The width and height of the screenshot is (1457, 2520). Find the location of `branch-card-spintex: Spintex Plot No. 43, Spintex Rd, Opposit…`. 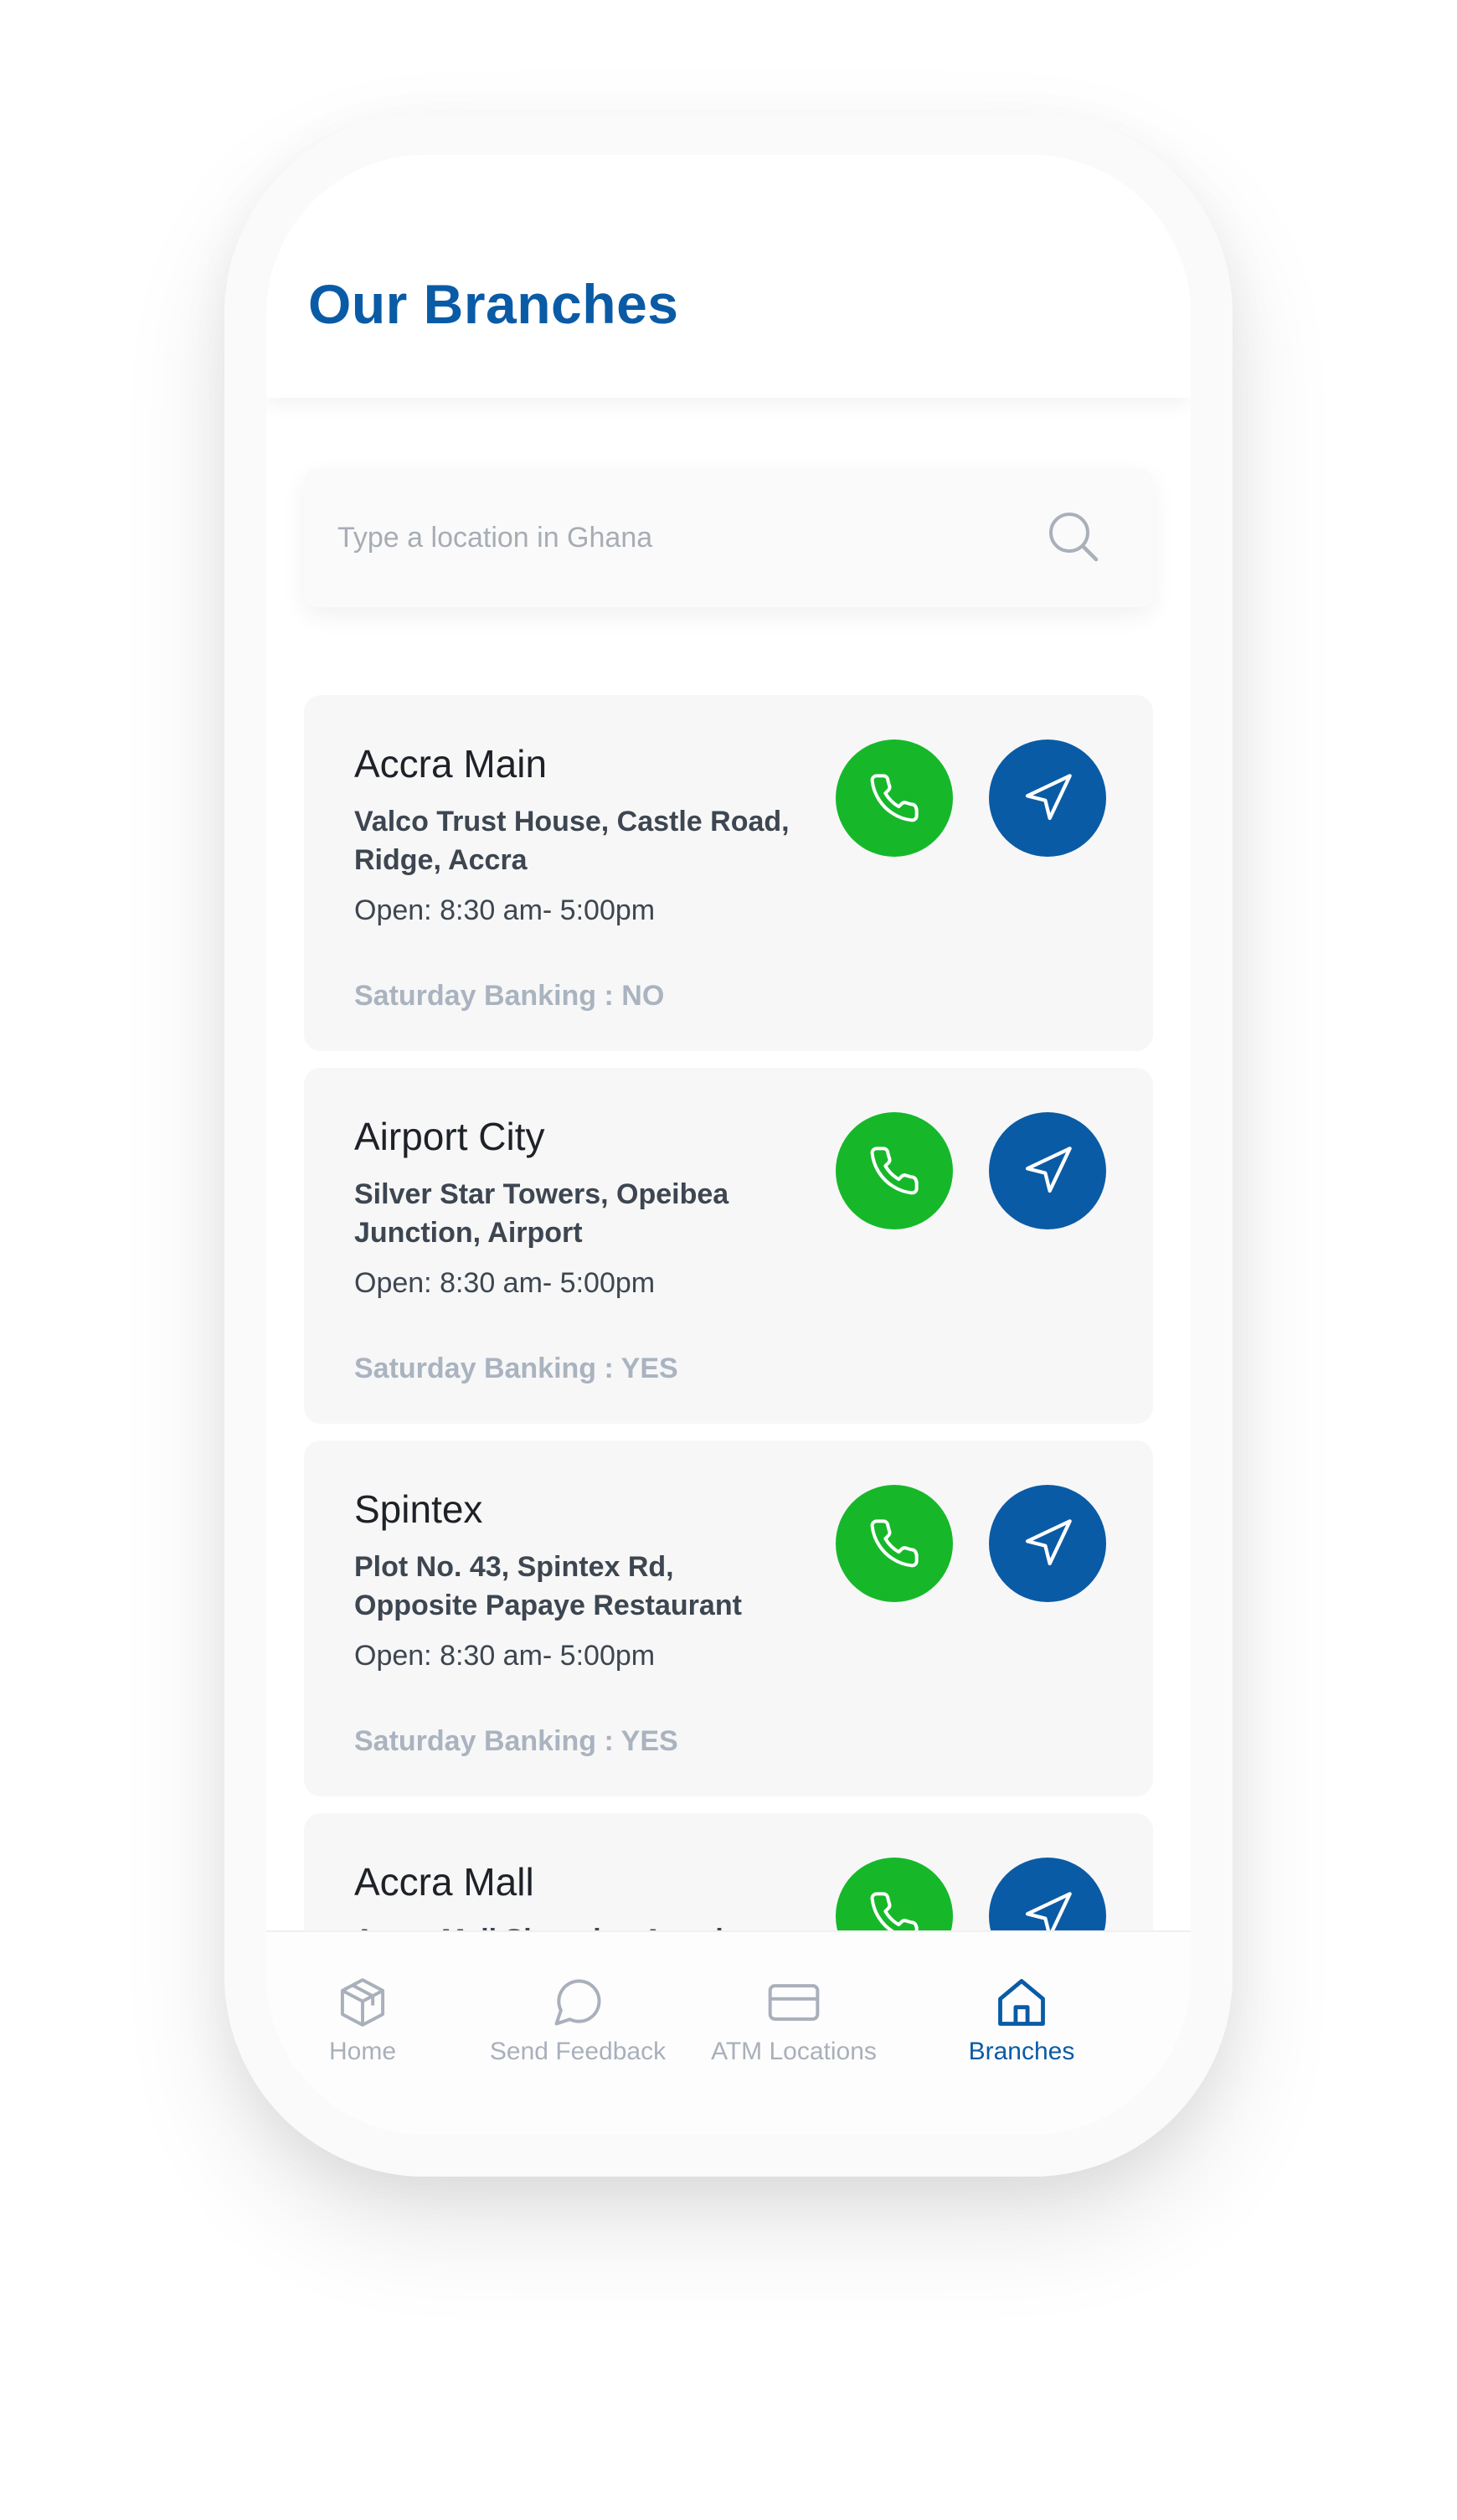

branch-card-spintex: Spintex Plot No. 43, Spintex Rd, Opposit… is located at coordinates (728, 1618).